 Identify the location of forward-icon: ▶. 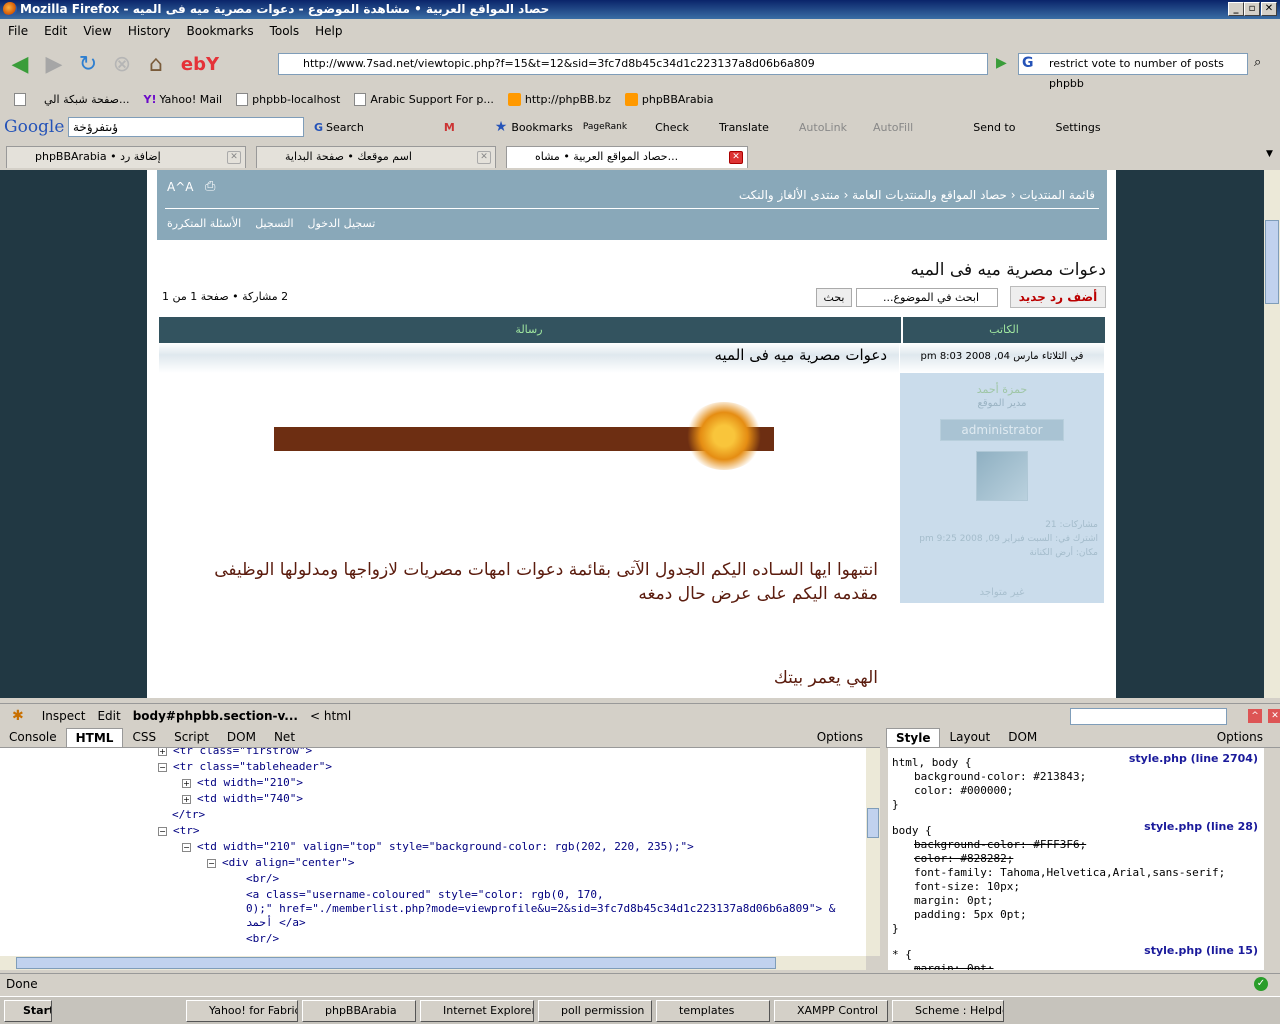
(54, 64).